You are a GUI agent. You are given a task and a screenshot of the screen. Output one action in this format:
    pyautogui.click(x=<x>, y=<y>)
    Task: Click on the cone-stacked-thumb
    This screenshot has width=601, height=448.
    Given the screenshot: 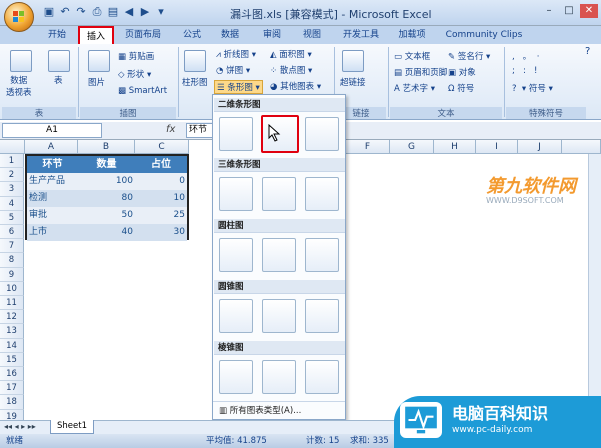 What is the action you would take?
    pyautogui.click(x=279, y=316)
    